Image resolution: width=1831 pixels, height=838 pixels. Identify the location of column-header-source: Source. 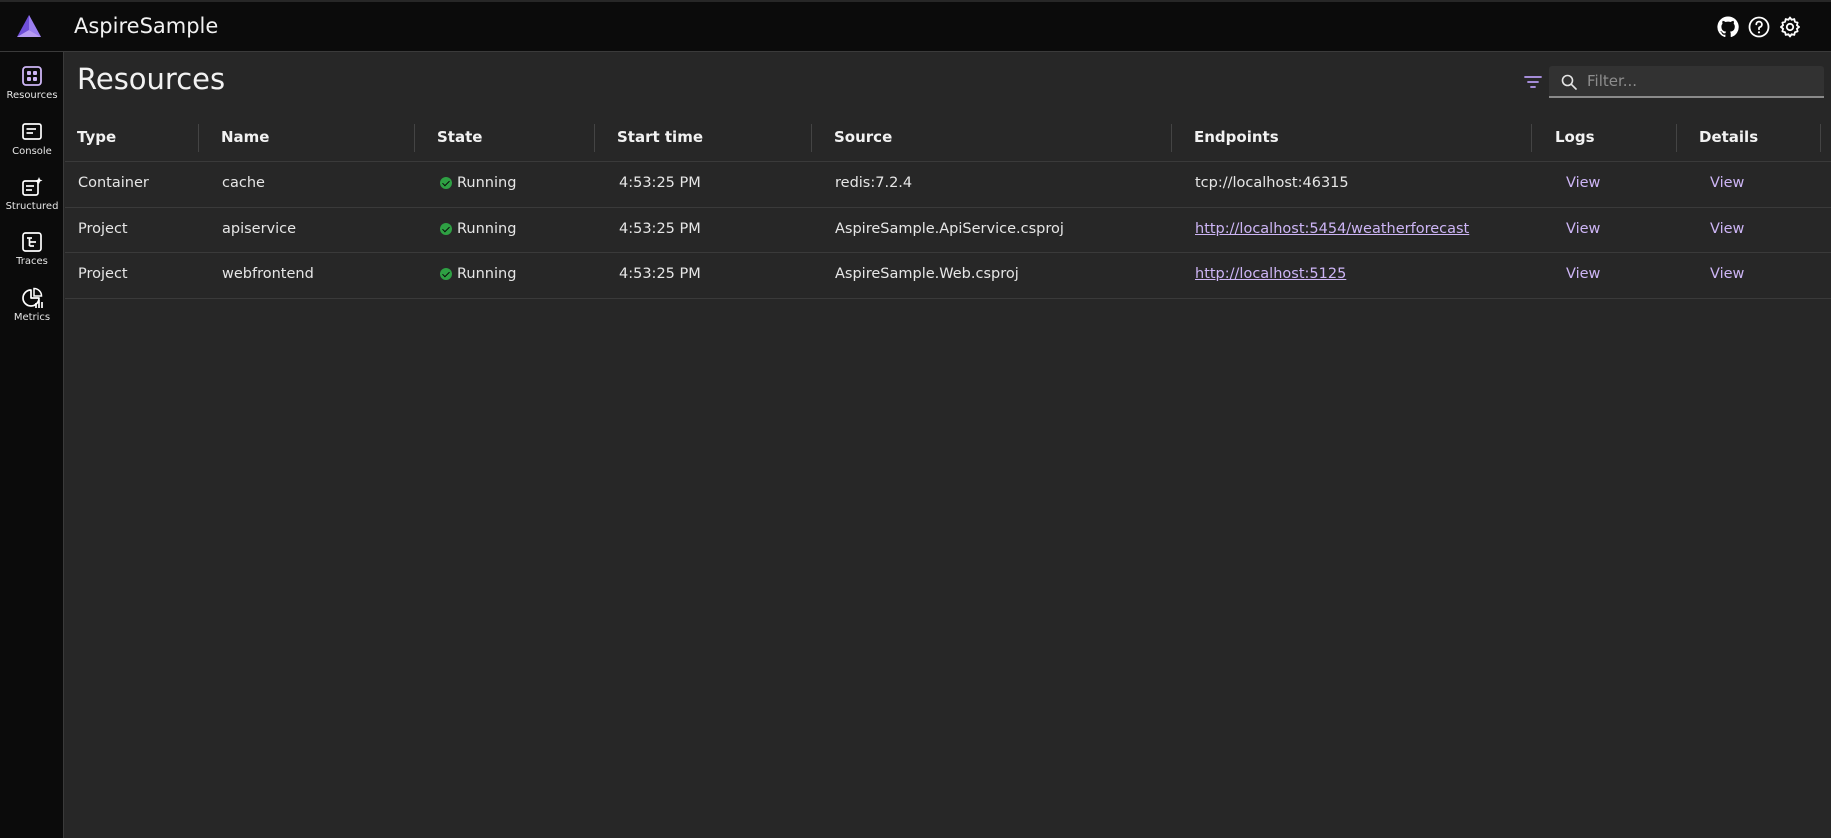
(863, 137).